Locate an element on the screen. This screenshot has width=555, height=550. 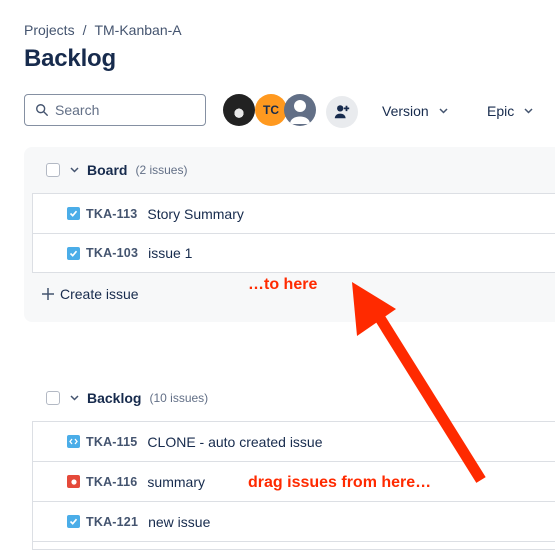
add-people-button is located at coordinates (342, 112).